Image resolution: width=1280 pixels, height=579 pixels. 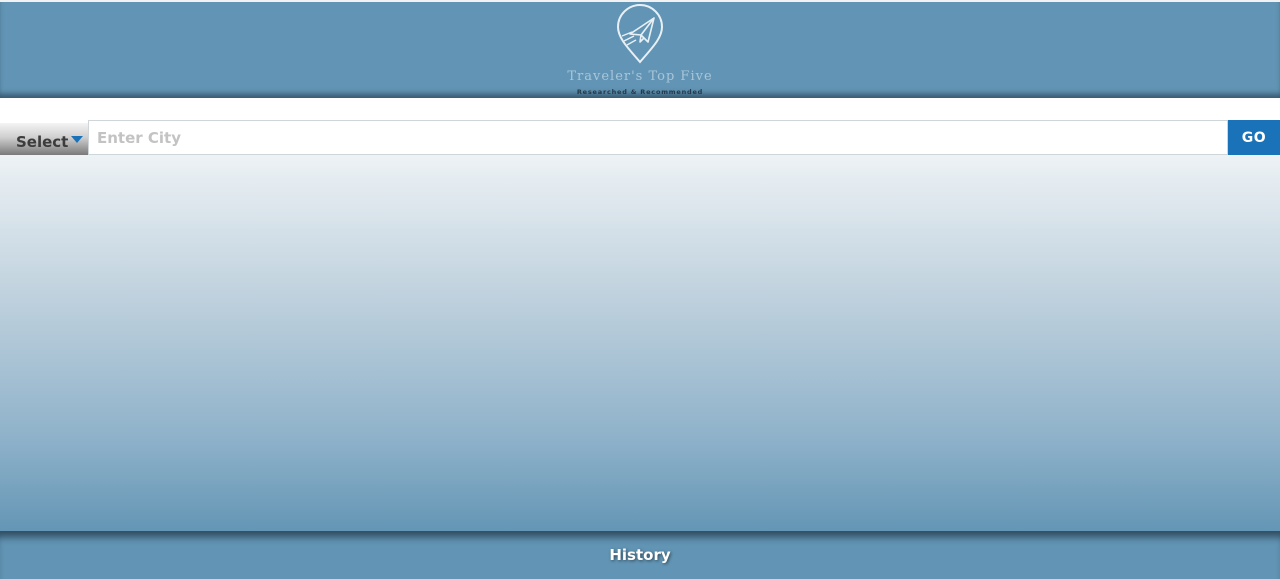 I want to click on city-search-input, so click(x=658, y=137).